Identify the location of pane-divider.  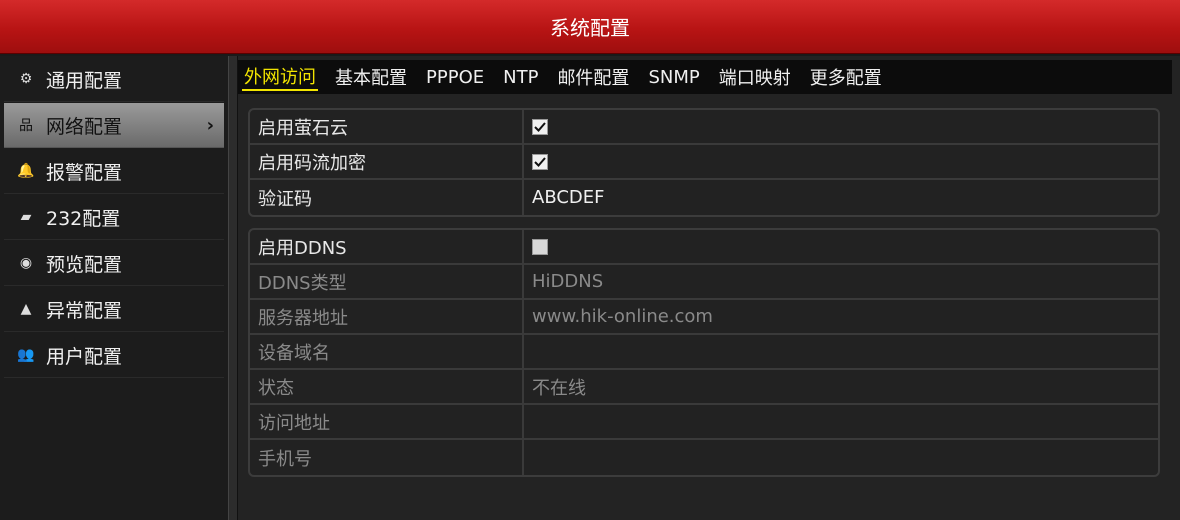
(233, 288).